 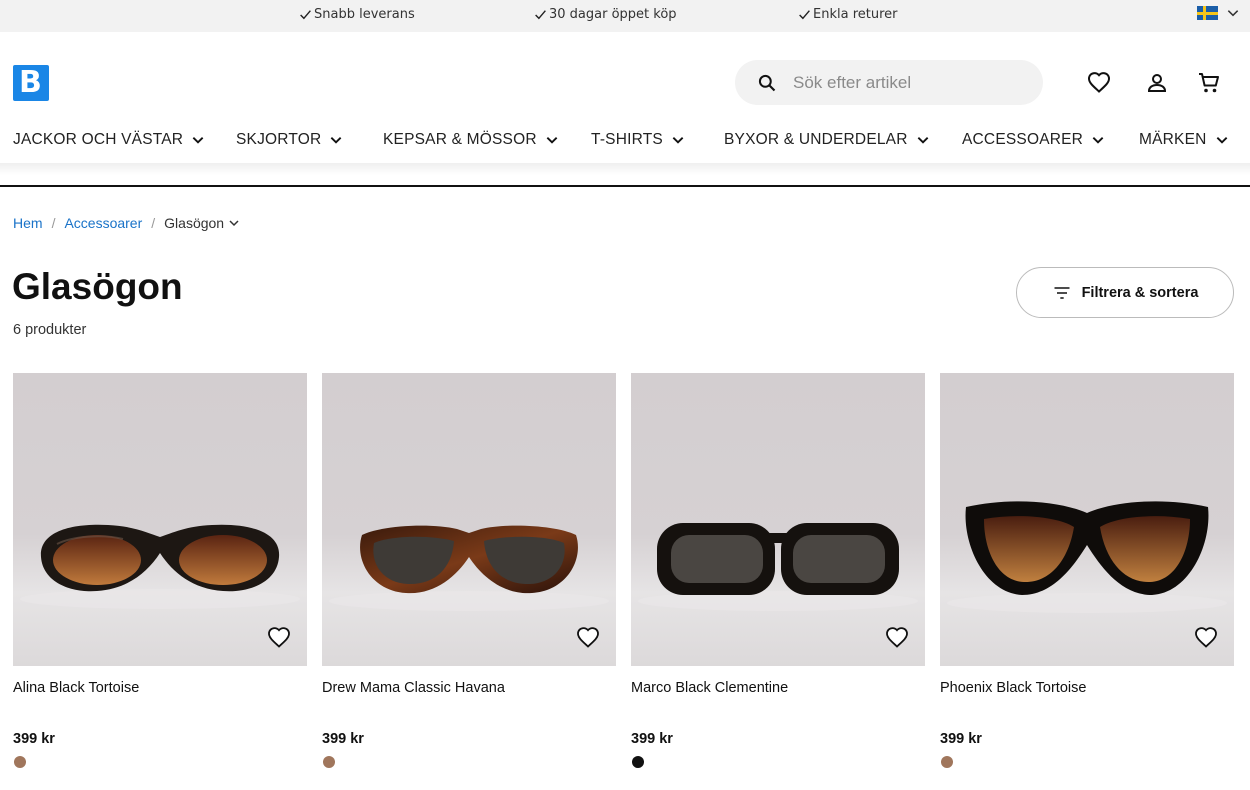 I want to click on filter-sort-button: Filtrera & sortera, so click(x=1125, y=292).